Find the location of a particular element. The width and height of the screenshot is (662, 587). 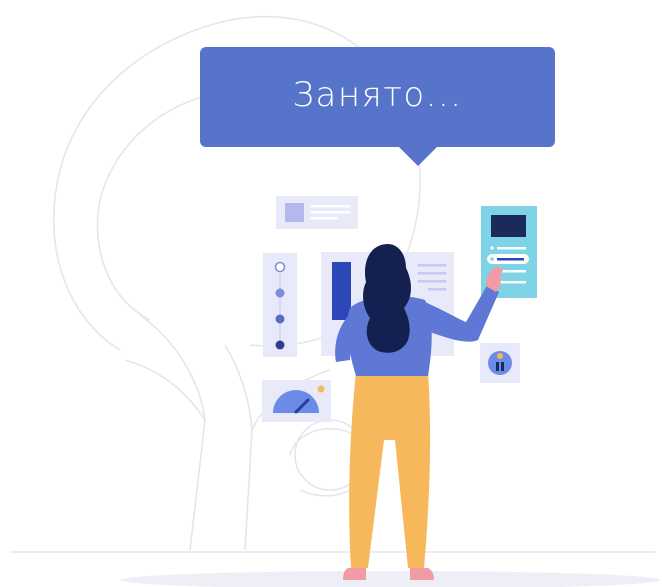

tree-branch-right is located at coordinates (238, 387).